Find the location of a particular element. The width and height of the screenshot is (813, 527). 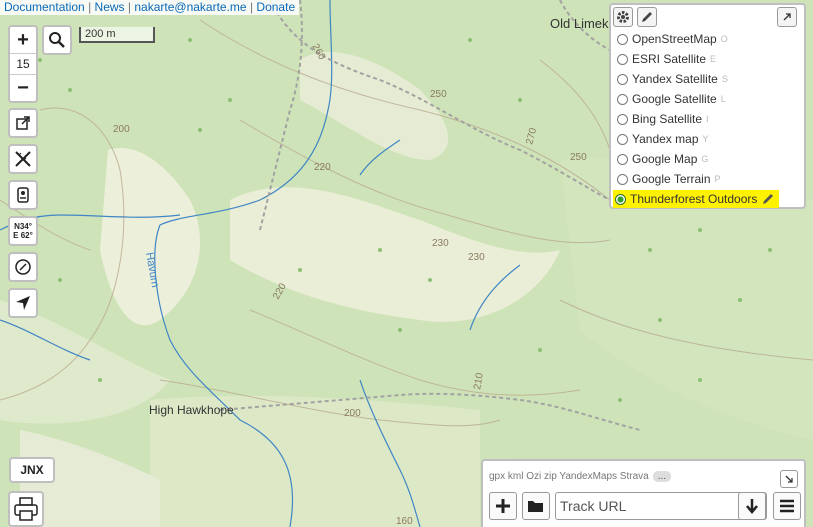

panoramas-button is located at coordinates (23, 195).